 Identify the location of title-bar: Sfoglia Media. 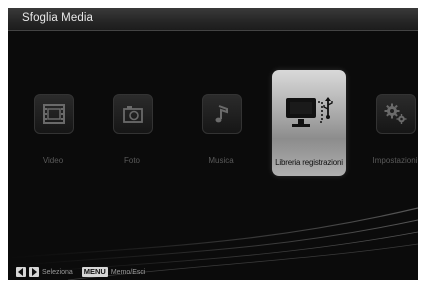
(213, 19).